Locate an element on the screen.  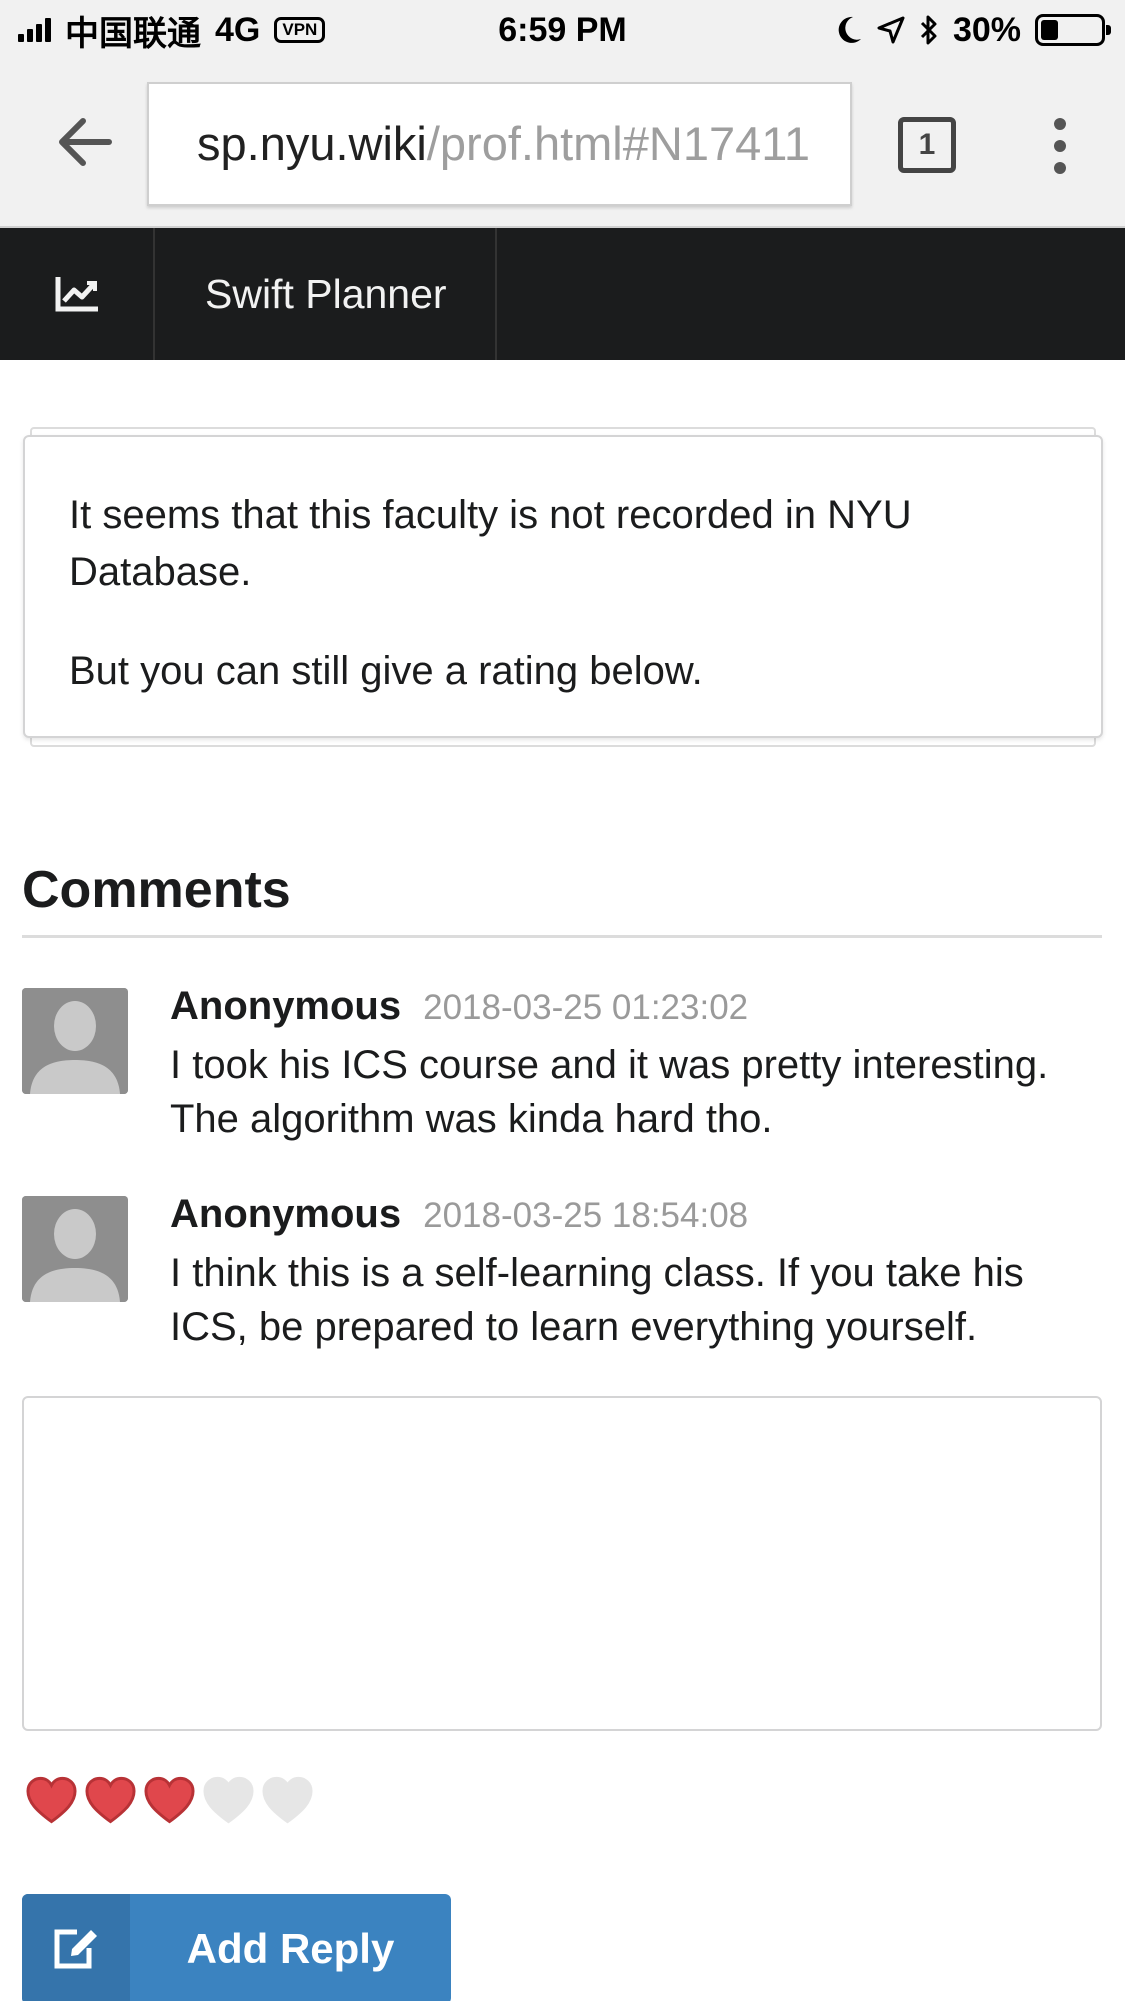
url-domain: sp.nyu.wiki is located at coordinates (312, 143).